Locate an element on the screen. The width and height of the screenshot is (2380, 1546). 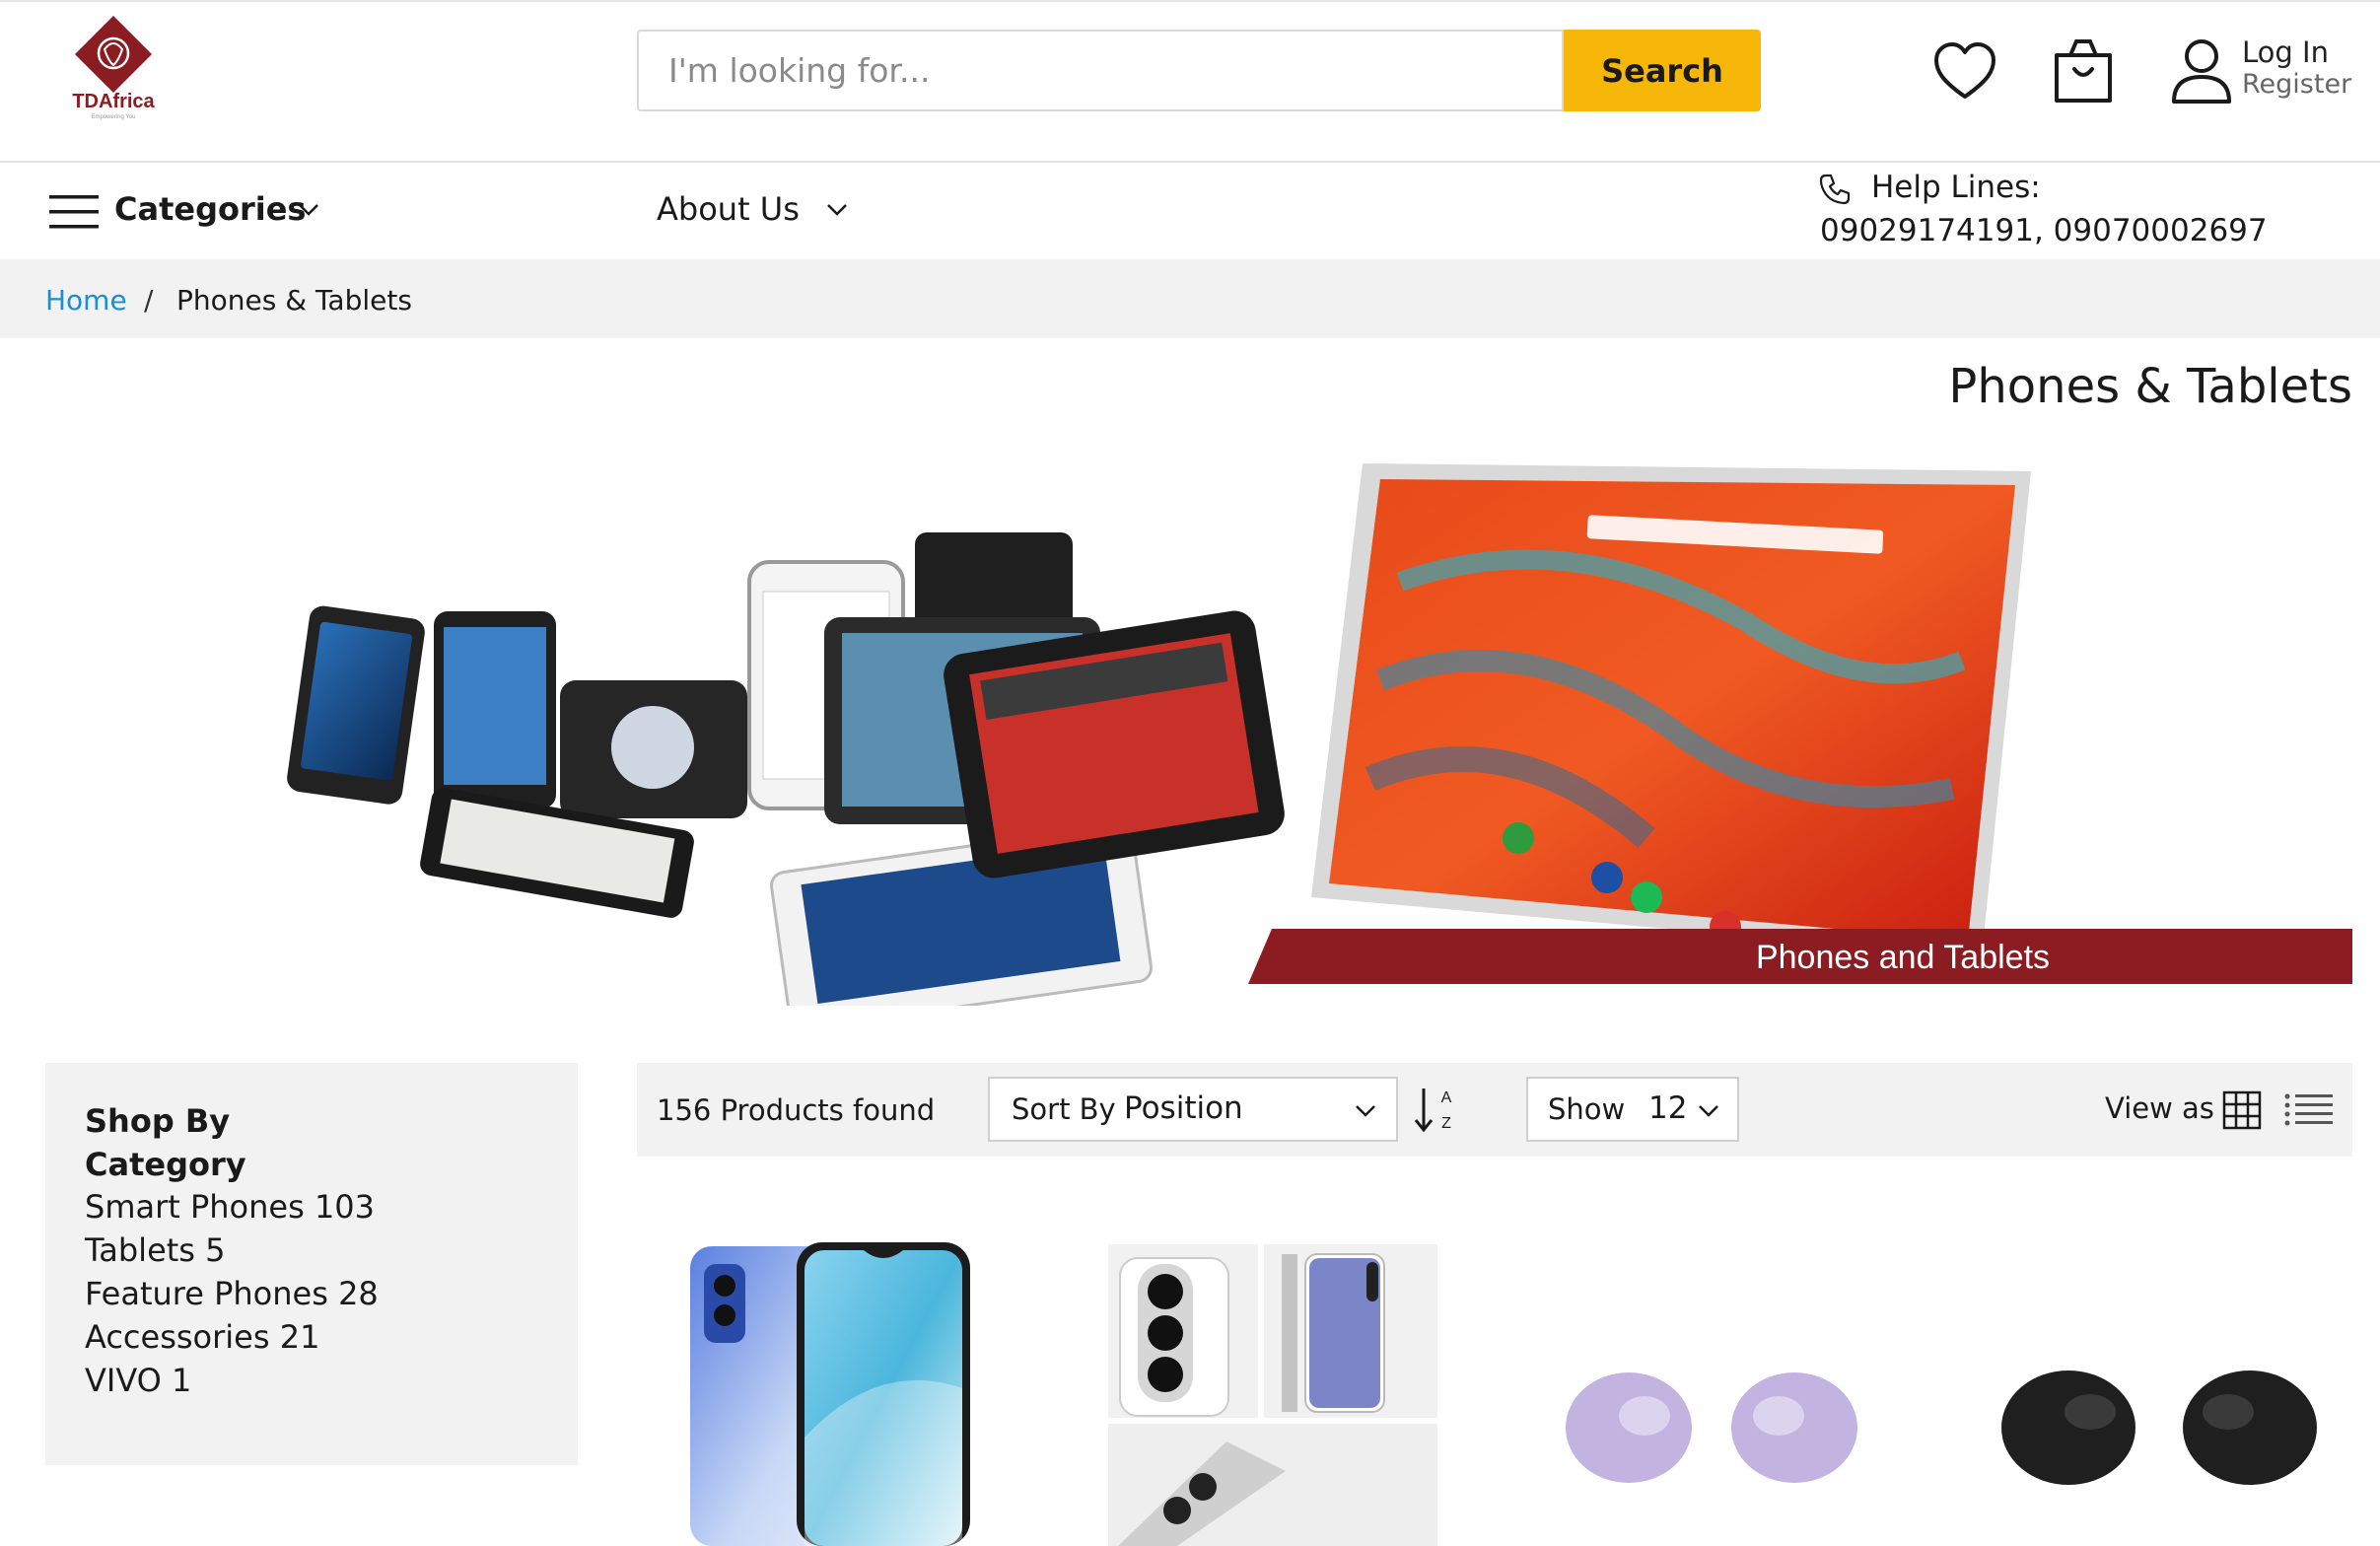
show-count-select: Show 12 is located at coordinates (1632, 1109).